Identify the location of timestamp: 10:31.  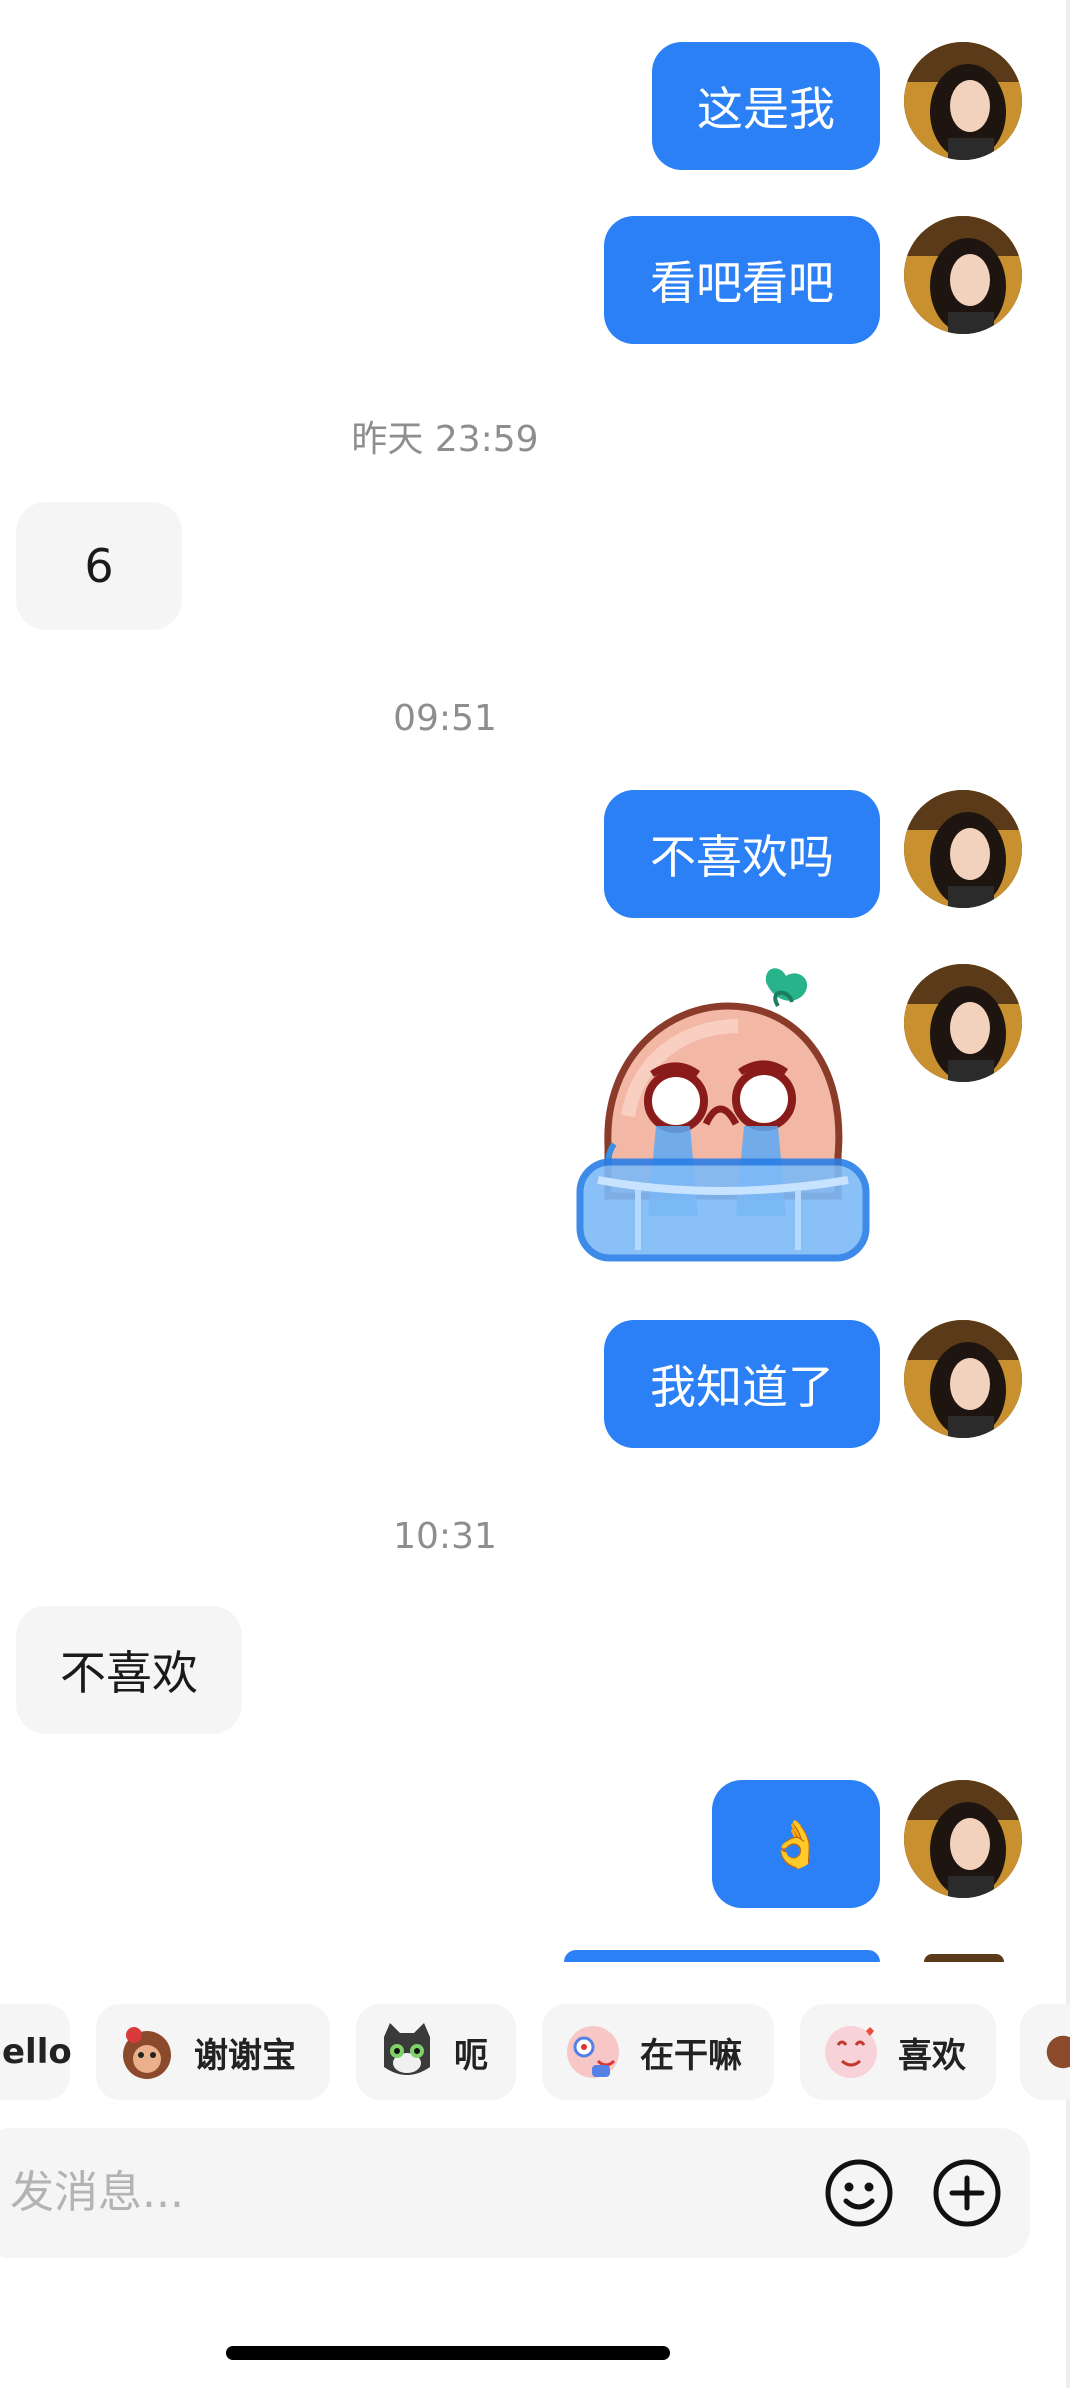
(445, 1536).